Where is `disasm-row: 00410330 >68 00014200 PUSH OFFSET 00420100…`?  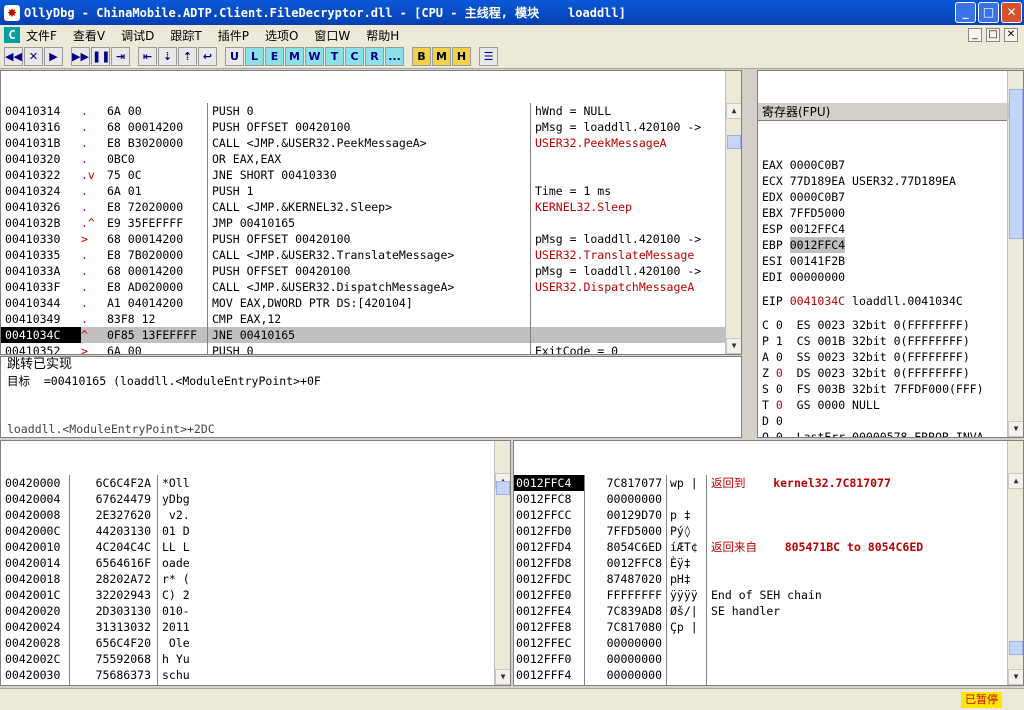
disasm-row: 00410330 >68 00014200 PUSH OFFSET 00420100… is located at coordinates (371, 239).